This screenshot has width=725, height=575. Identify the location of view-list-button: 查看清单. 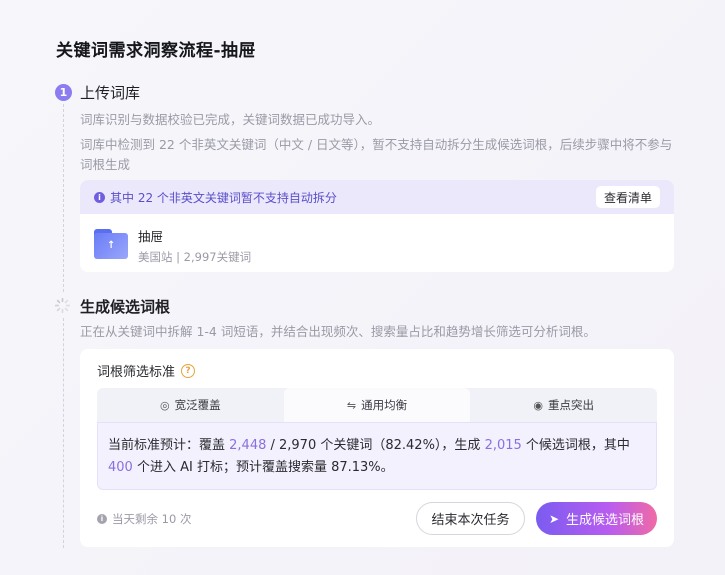
(627, 197).